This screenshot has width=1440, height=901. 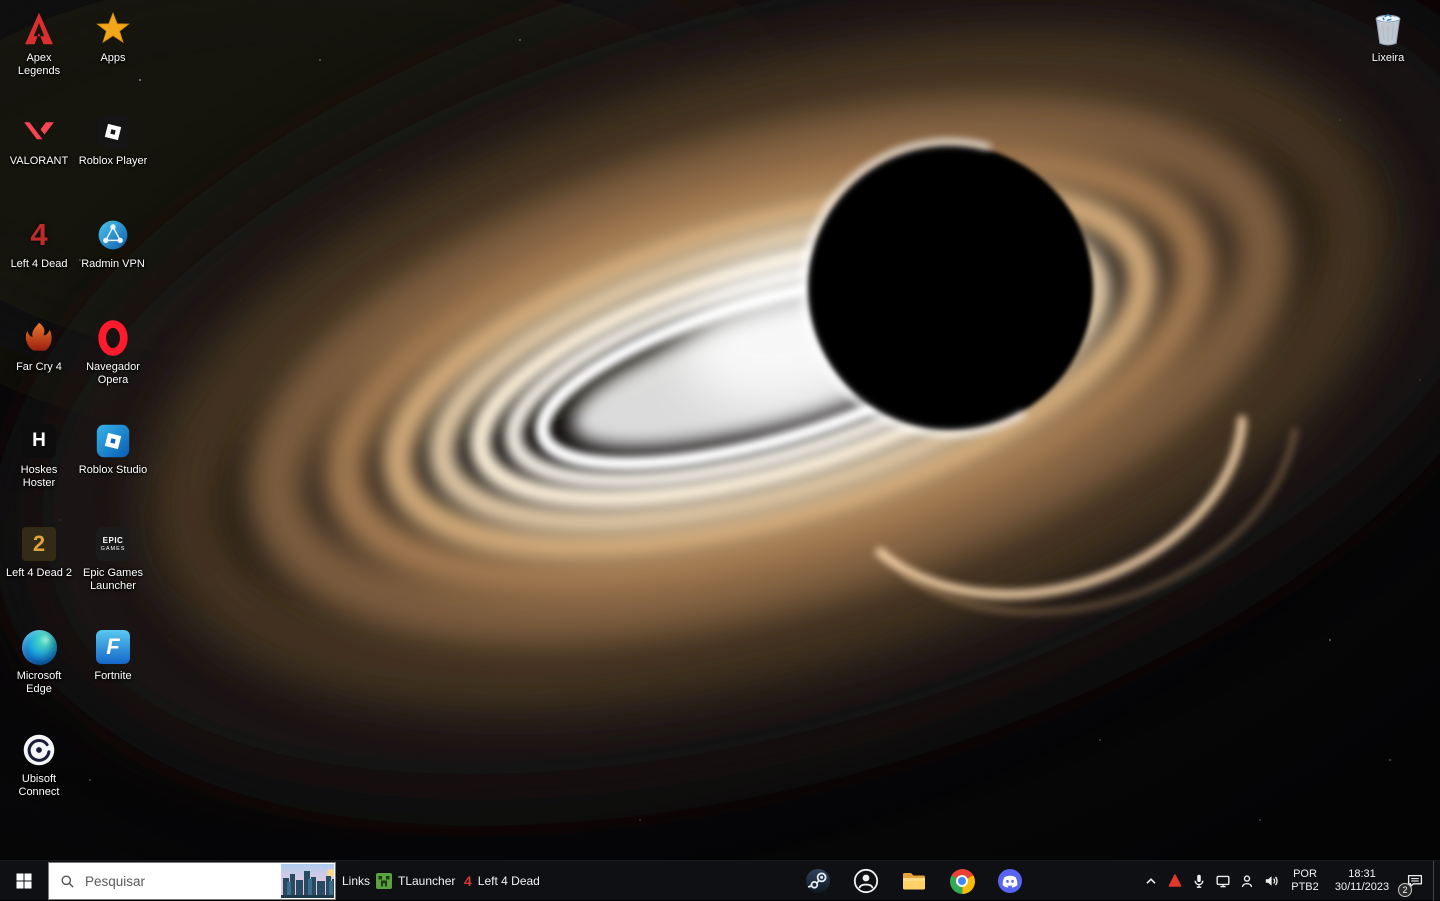 I want to click on notification-center-button: 2, so click(x=1415, y=881).